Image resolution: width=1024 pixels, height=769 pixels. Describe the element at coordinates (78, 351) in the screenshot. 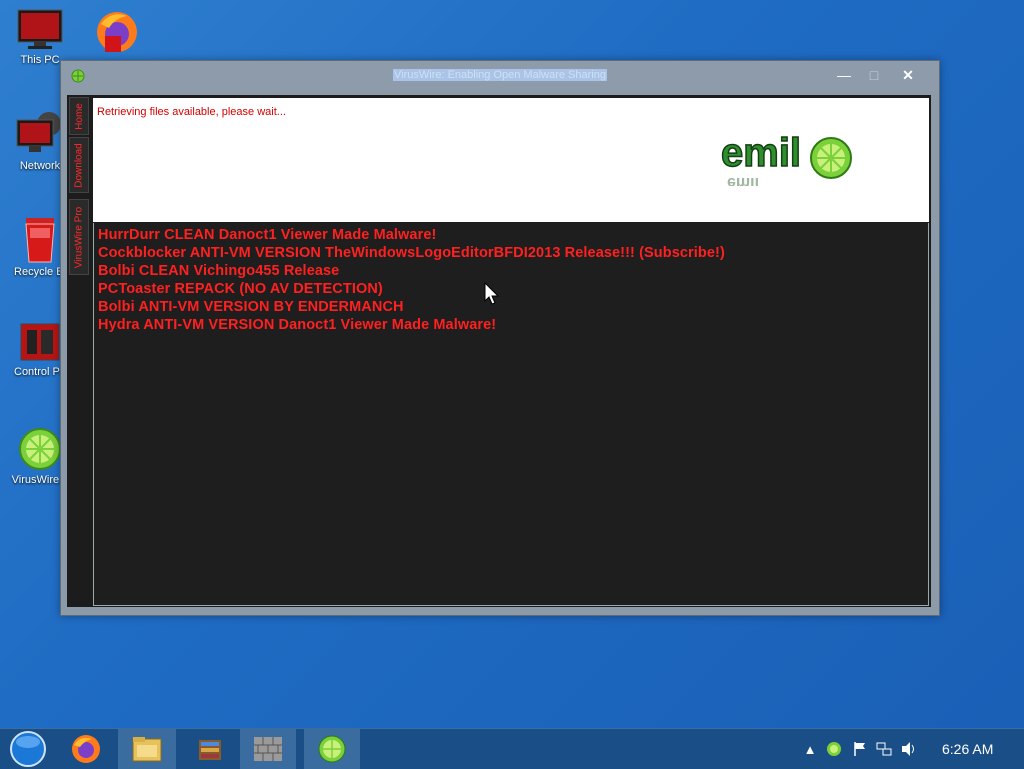

I see `side-tab-strip: Home Download VirusWire Pro` at that location.